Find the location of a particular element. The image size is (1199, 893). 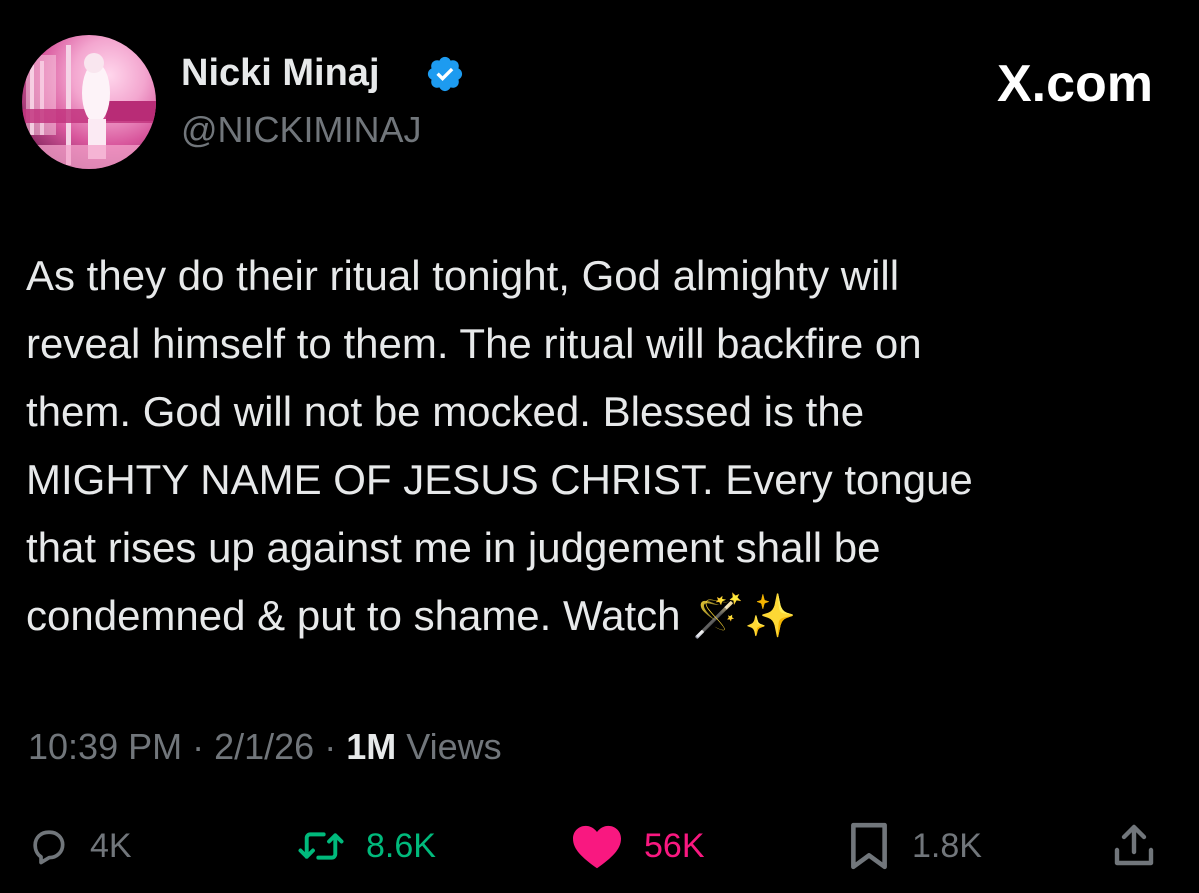

bookmark-button: 1.8K is located at coordinates (914, 846).